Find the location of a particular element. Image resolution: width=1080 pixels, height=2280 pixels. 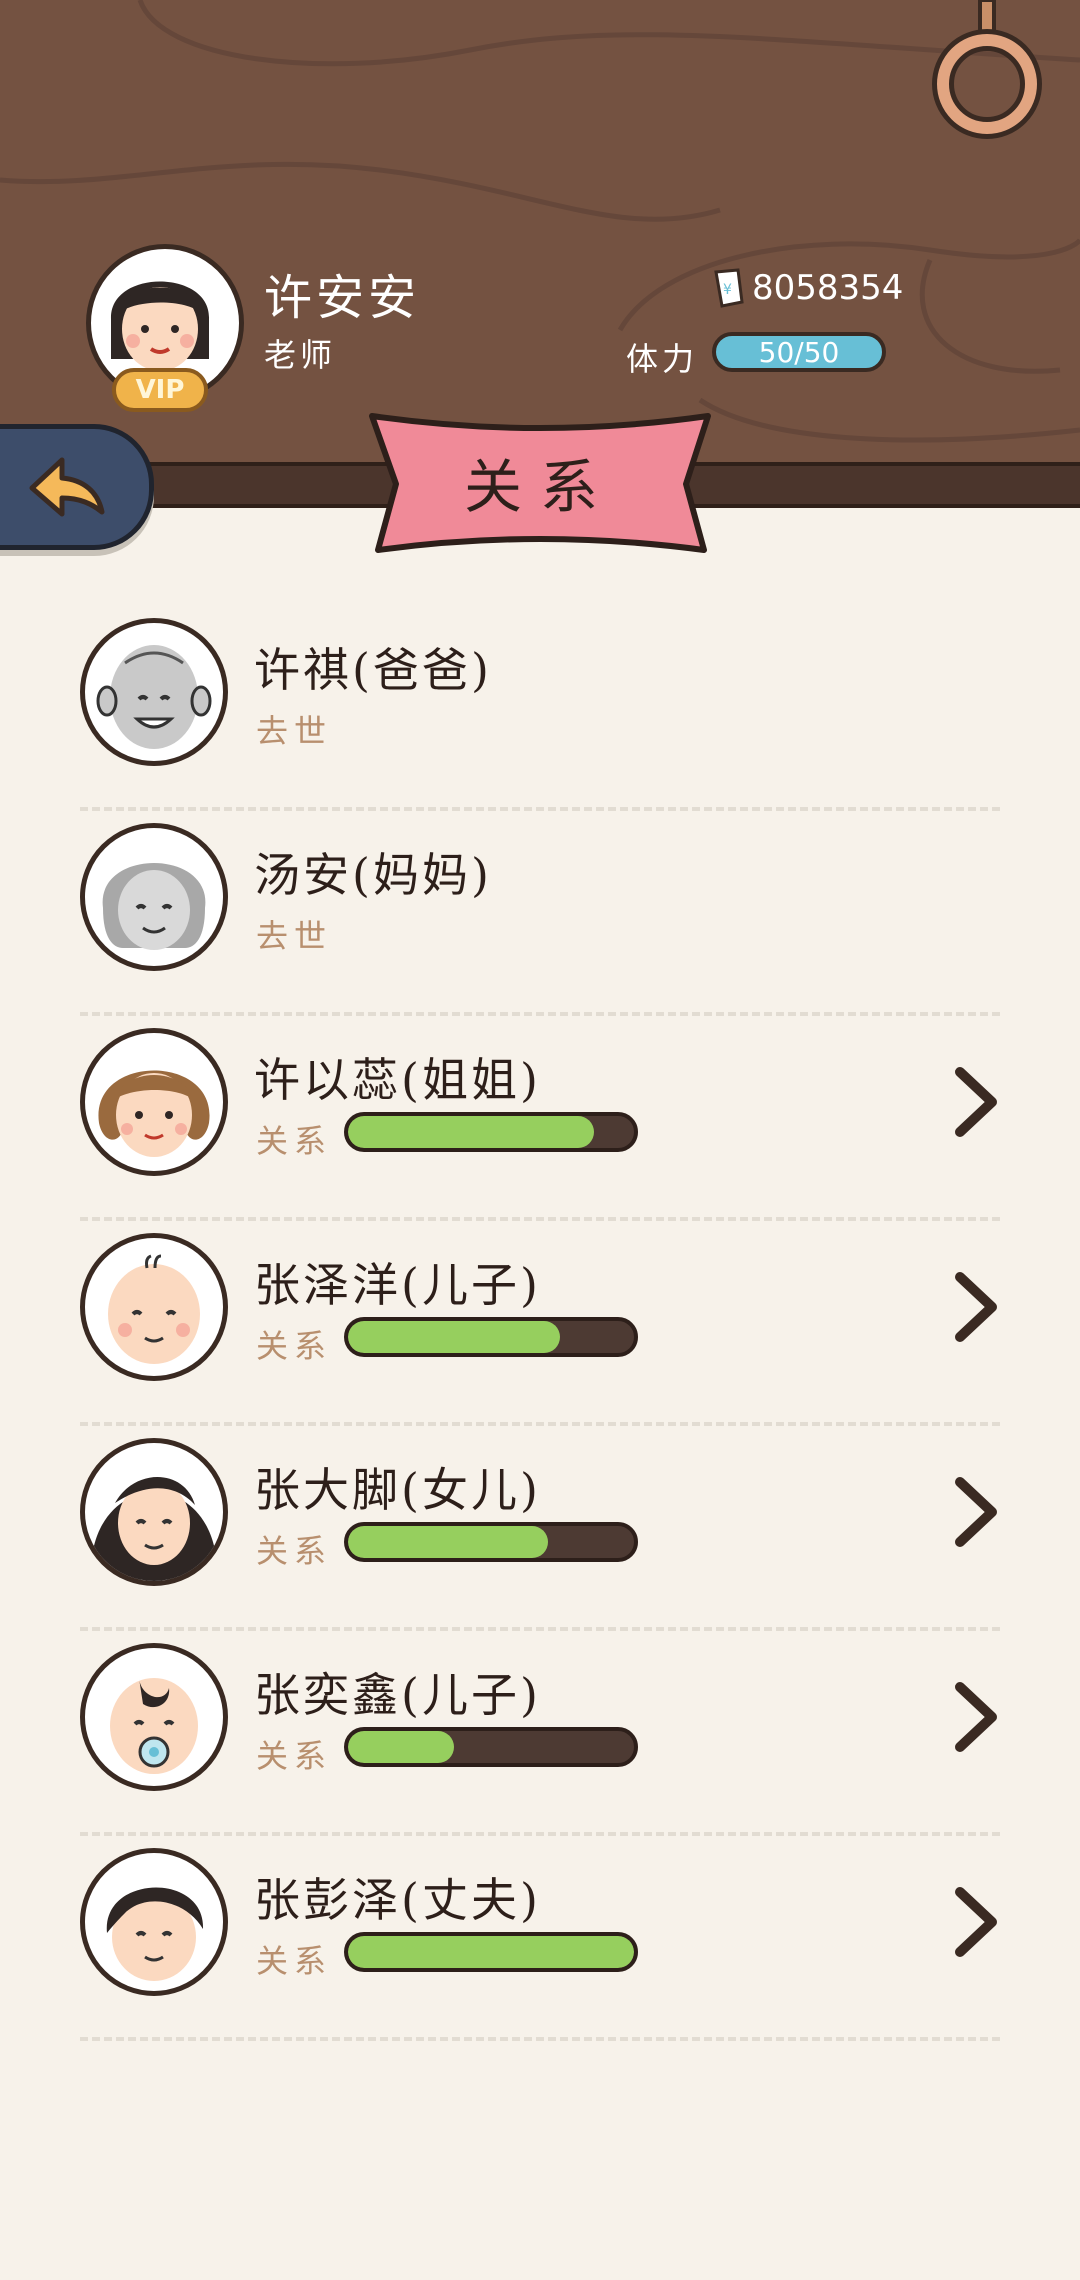

relationship-name: 许祺(爸爸) is located at coordinates (373, 670).